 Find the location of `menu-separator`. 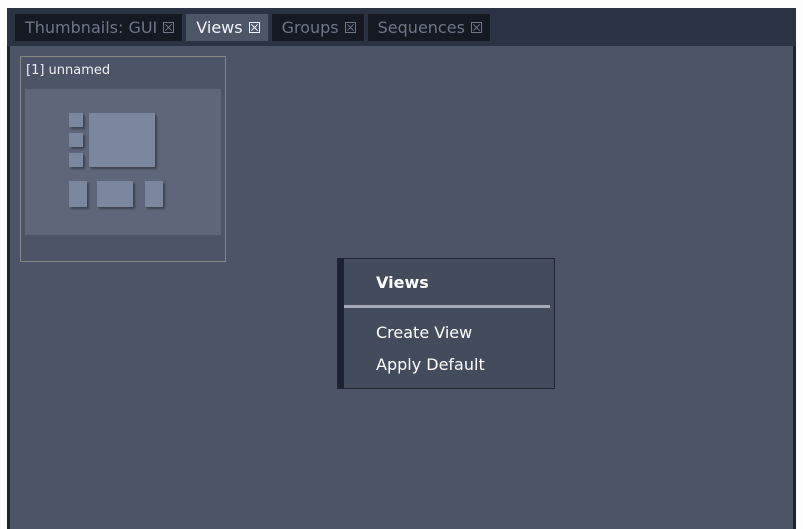

menu-separator is located at coordinates (447, 306).